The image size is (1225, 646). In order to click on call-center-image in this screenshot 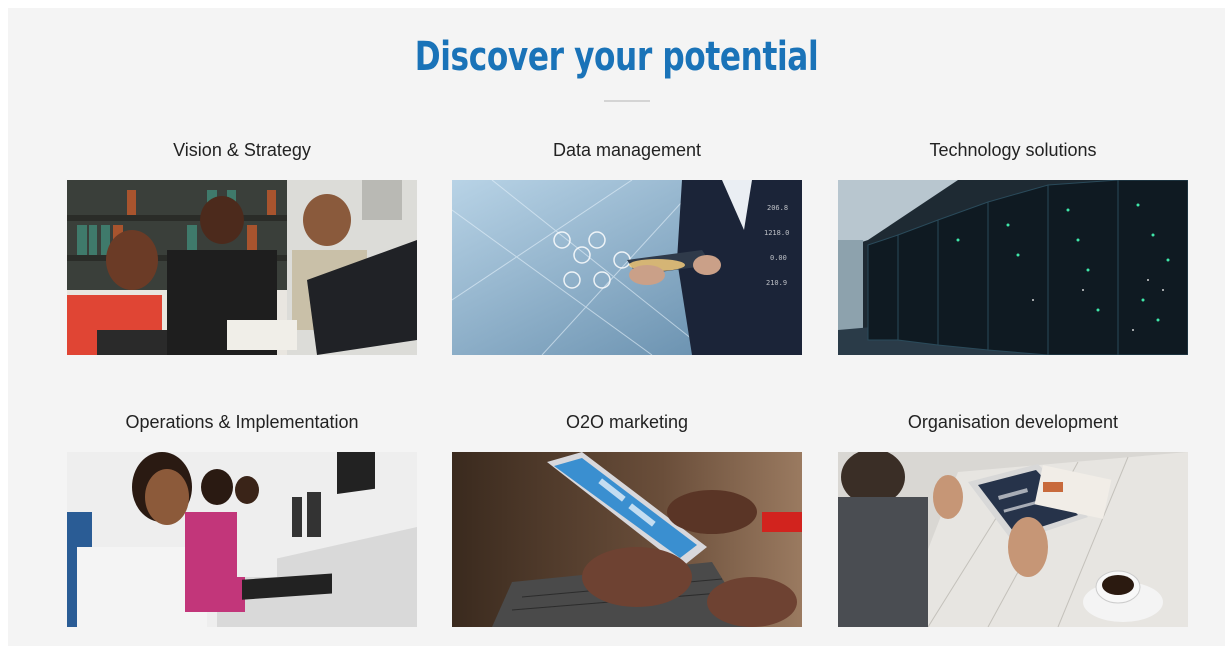, I will do `click(242, 539)`.